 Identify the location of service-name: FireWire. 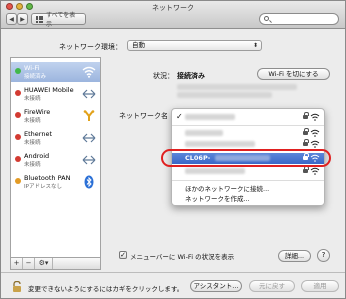
(37, 112).